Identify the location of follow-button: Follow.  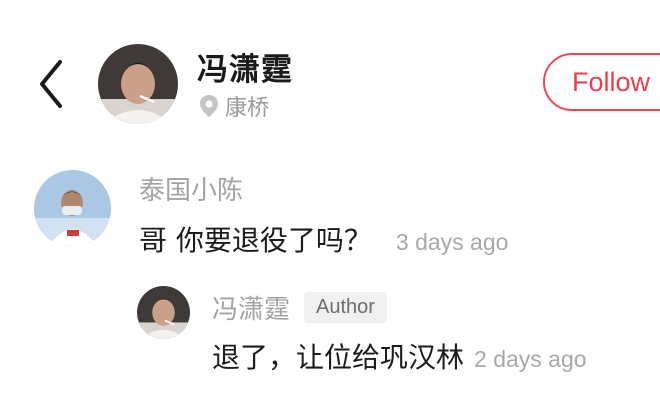
(601, 82).